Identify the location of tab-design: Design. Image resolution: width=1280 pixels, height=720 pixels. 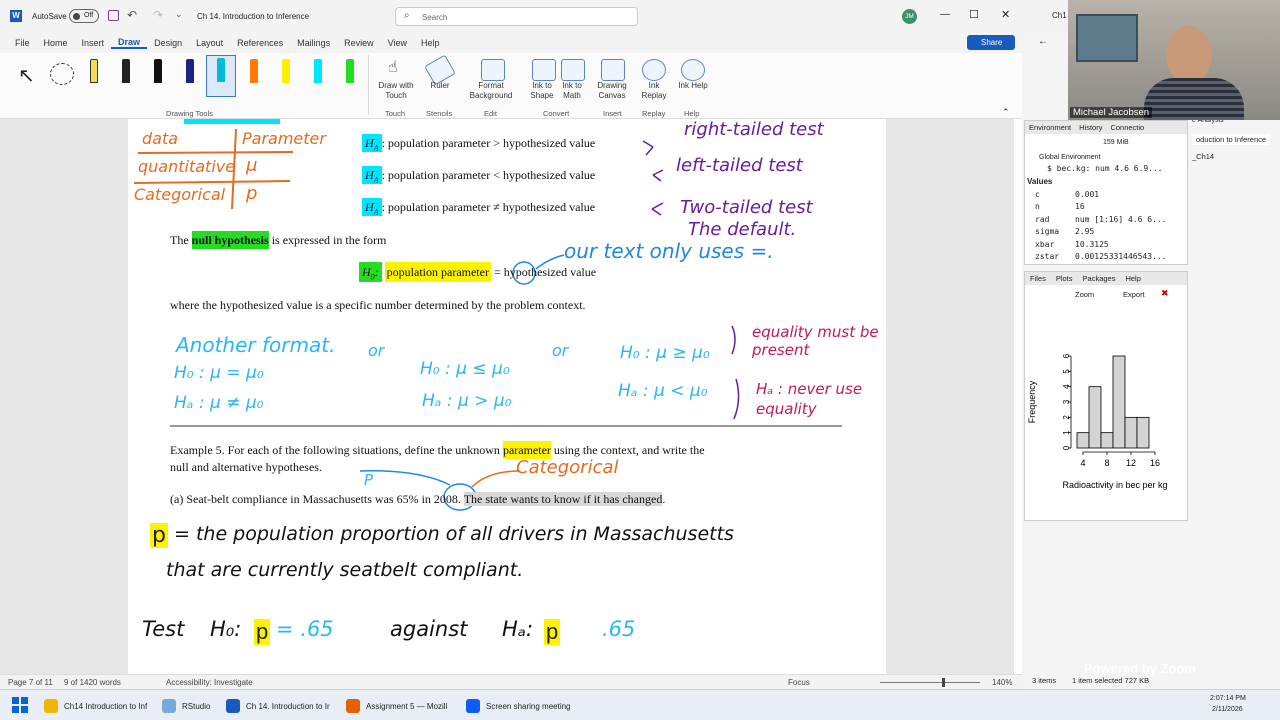
(168, 43).